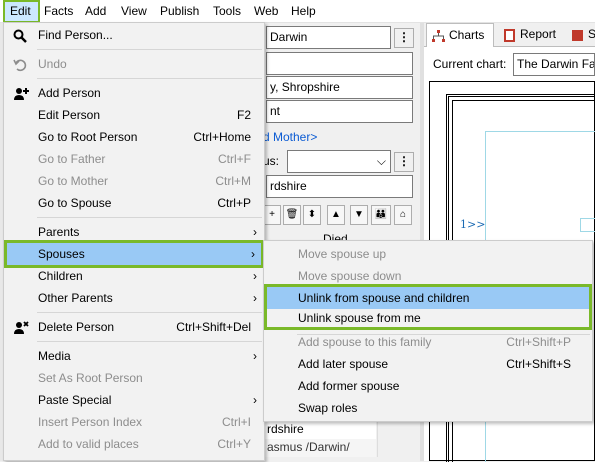  I want to click on submenu-item-label: Add later spouse, so click(343, 364).